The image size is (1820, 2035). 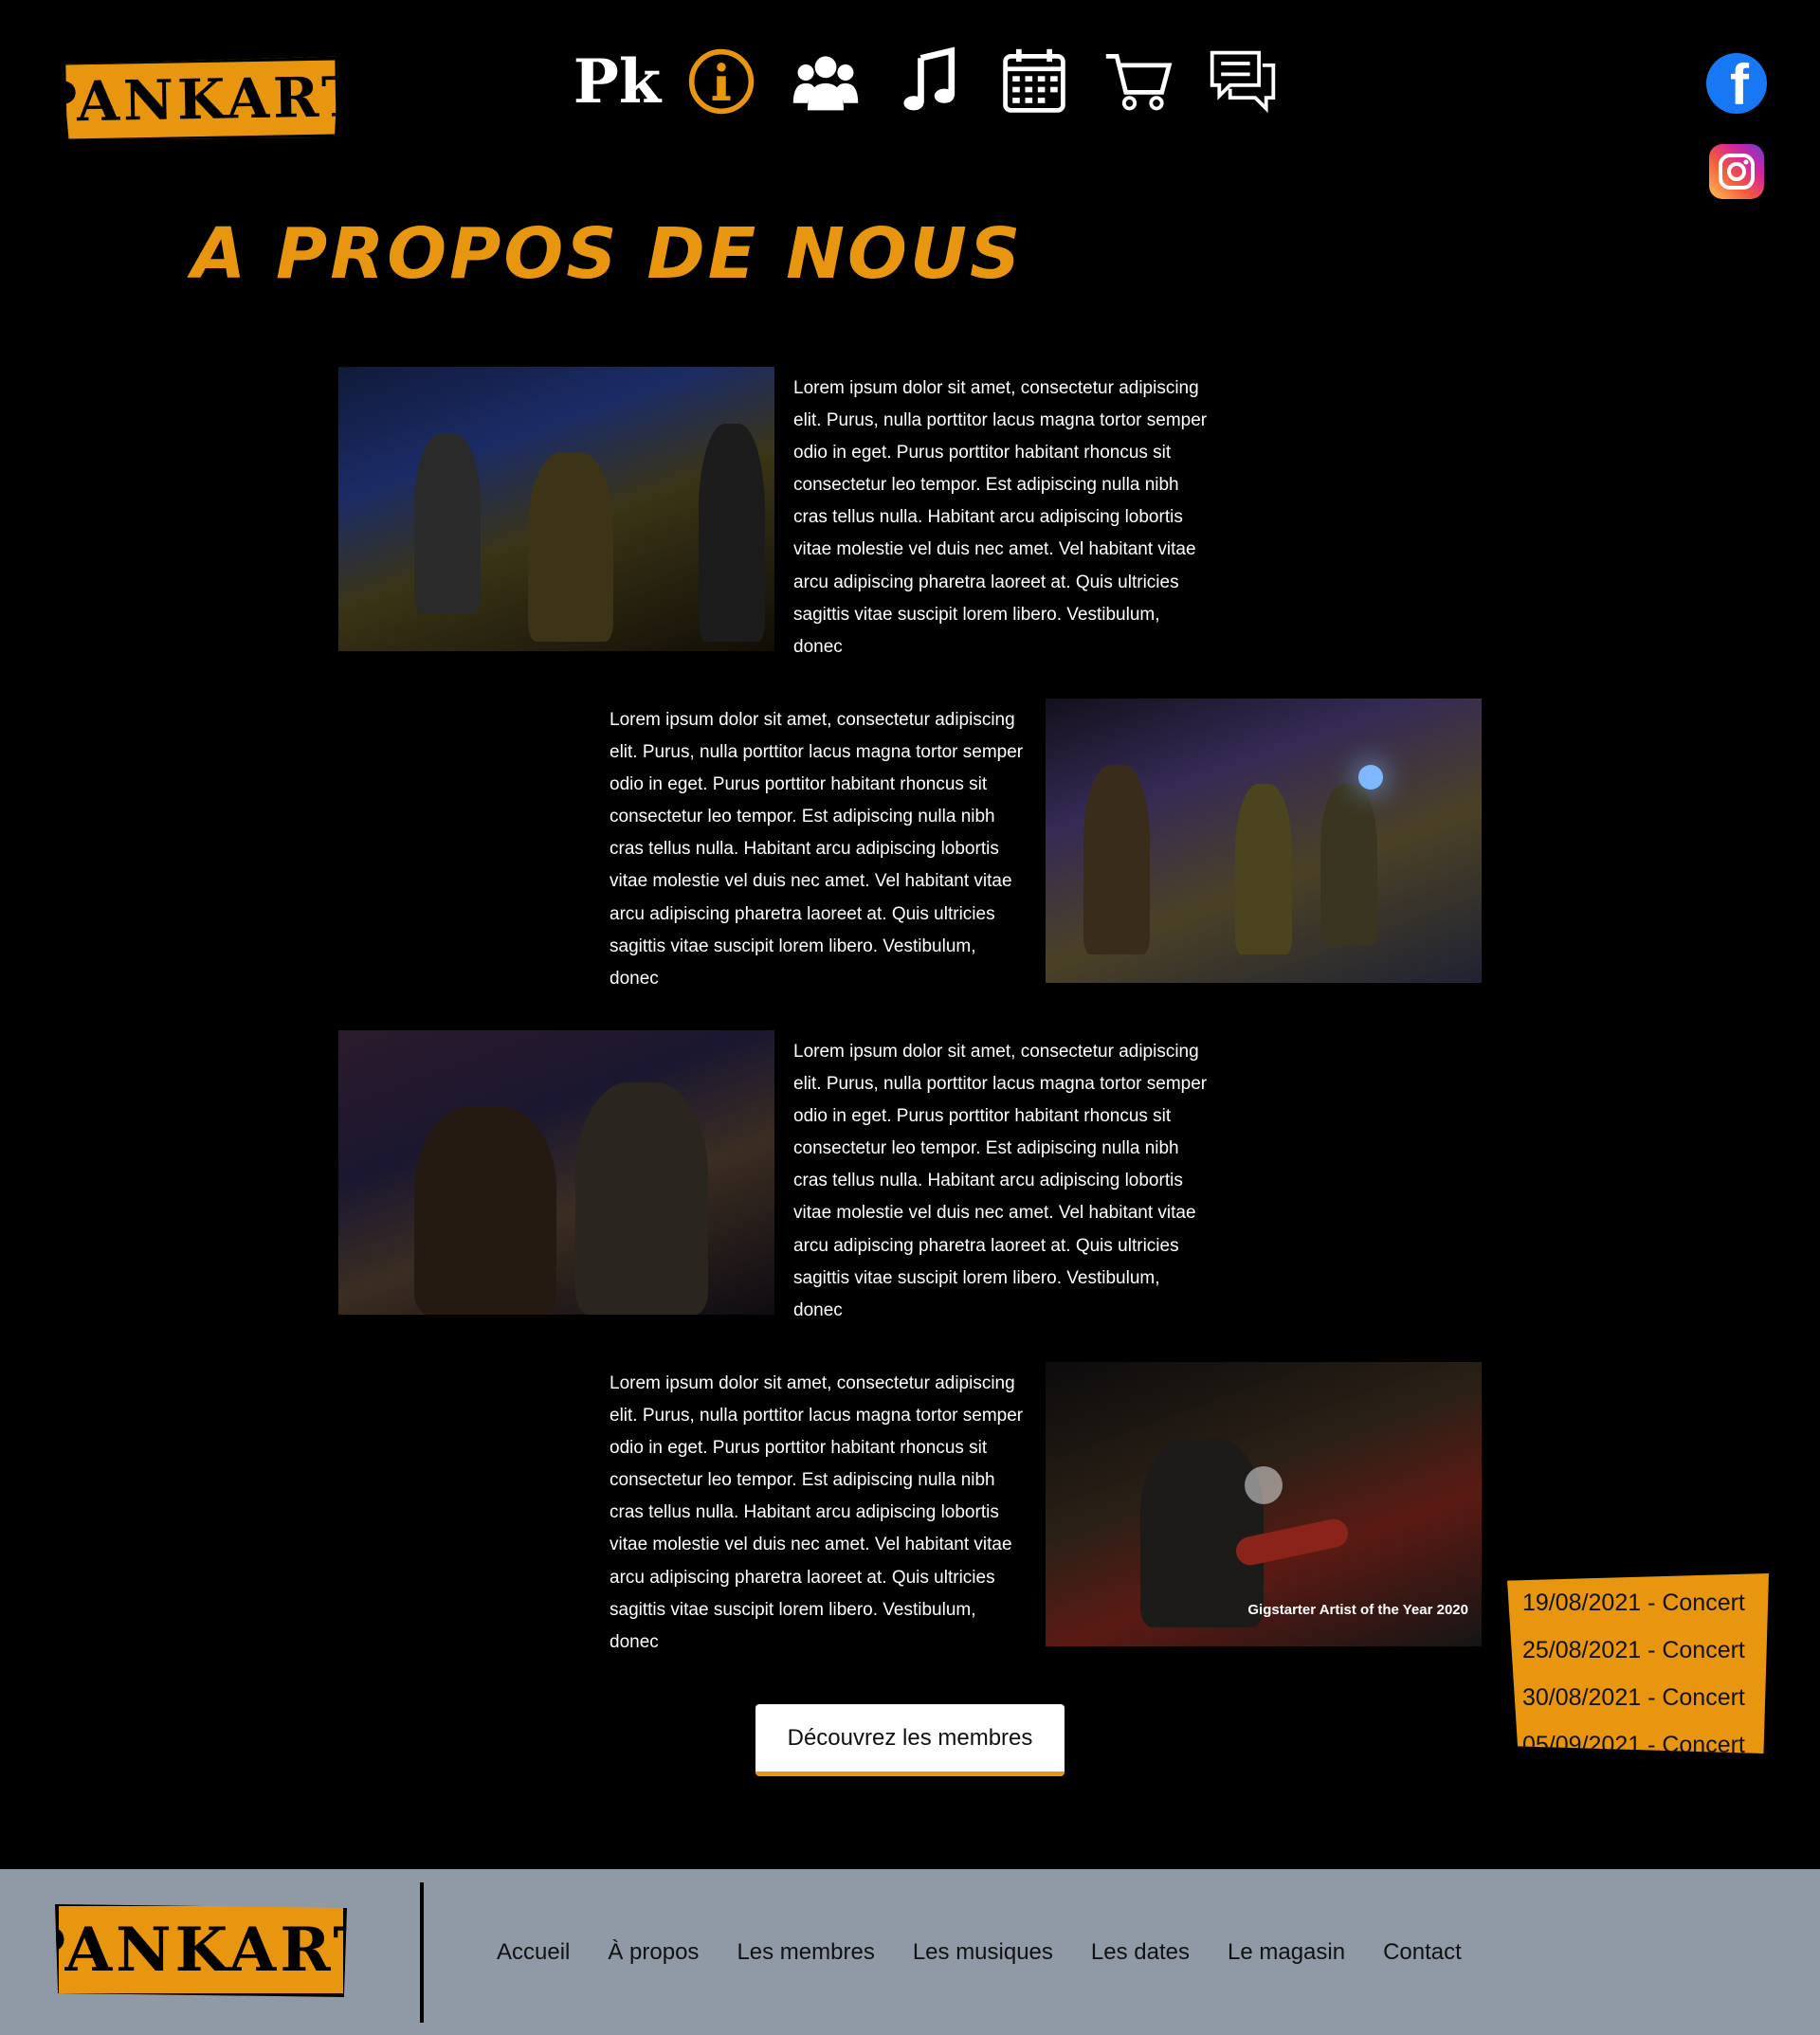 I want to click on band-photo: Gigstarter Artist of the Year 2020, so click(x=1264, y=1504).